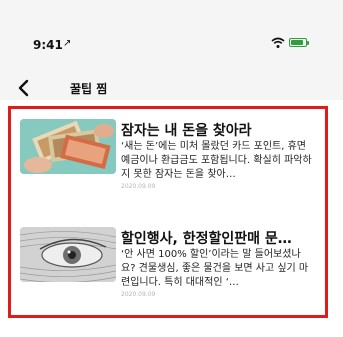 This screenshot has height=337, width=343. What do you see at coordinates (171, 78) in the screenshot?
I see `nav-header` at bounding box center [171, 78].